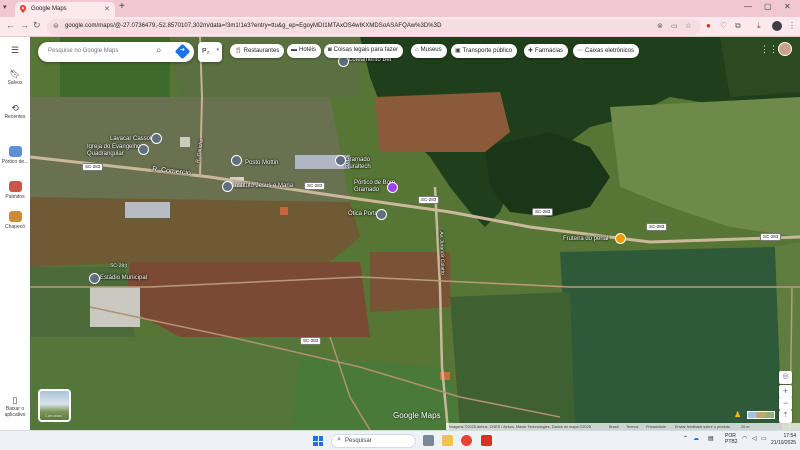 The width and height of the screenshot is (800, 450). I want to click on chip-label: Restaurantes, so click(261, 51).